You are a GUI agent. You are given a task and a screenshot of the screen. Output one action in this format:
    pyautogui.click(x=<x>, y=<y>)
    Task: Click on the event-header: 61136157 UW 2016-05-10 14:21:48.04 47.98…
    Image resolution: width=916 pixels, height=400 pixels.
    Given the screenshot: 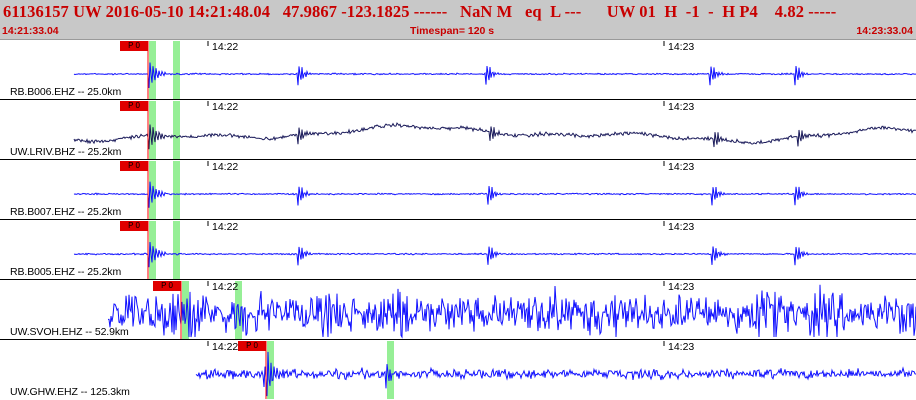 What is the action you would take?
    pyautogui.click(x=458, y=20)
    